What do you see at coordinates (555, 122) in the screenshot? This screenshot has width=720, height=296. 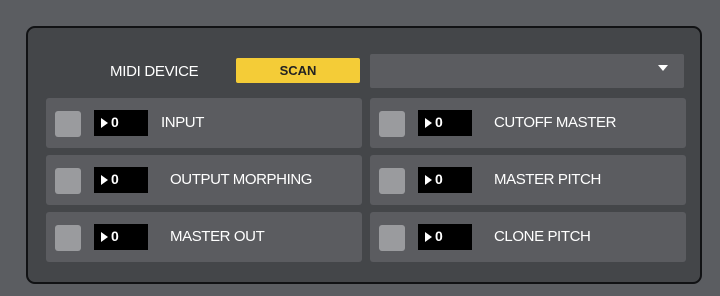 I see `slot-label: CUTOFF MASTER` at bounding box center [555, 122].